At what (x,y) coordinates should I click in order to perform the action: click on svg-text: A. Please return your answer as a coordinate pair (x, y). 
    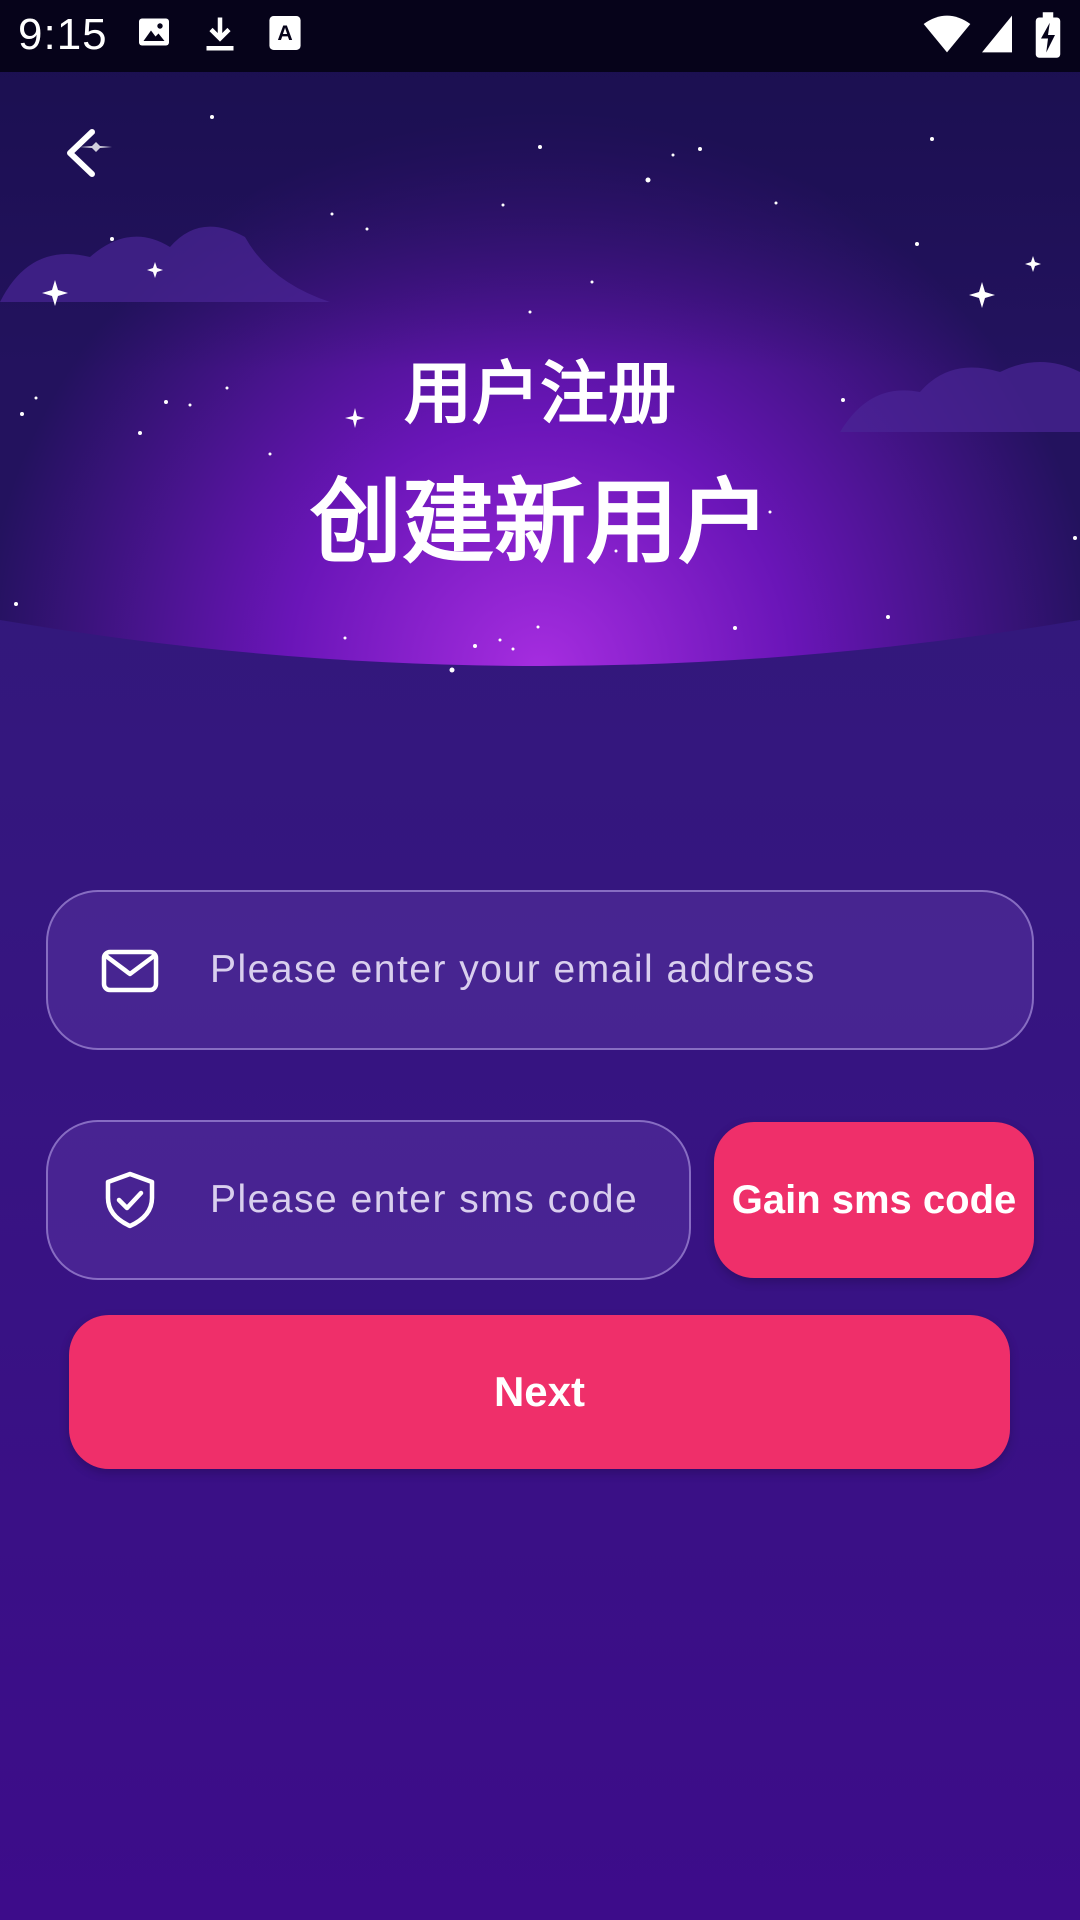
    Looking at the image, I should click on (284, 33).